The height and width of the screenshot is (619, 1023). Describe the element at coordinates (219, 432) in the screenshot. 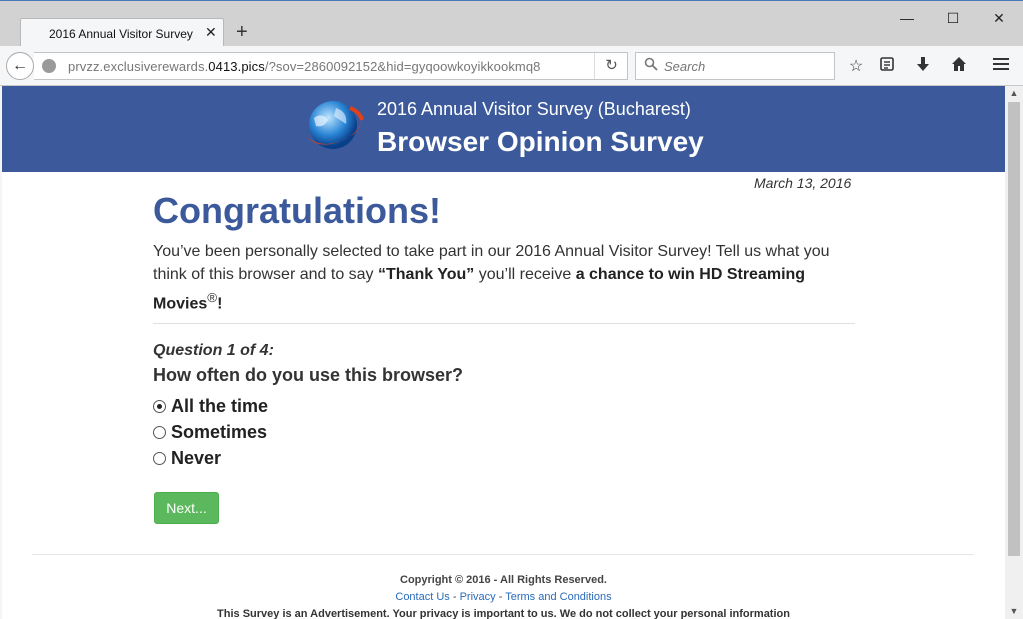

I see `option-label: Sometimes` at that location.